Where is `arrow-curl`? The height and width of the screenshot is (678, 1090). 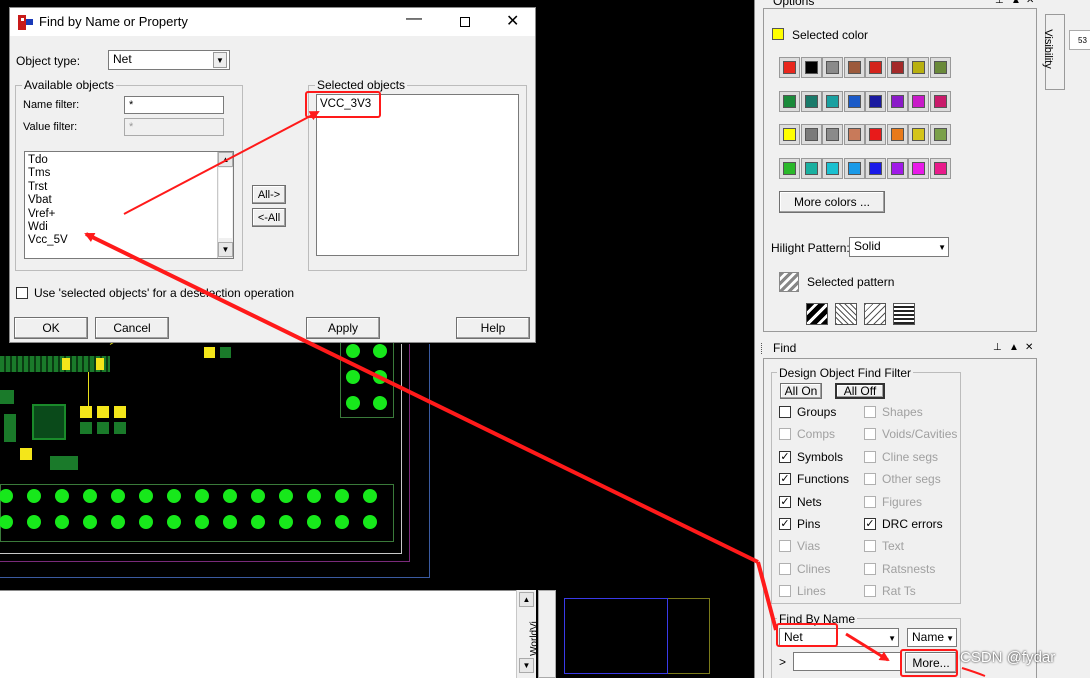 arrow-curl is located at coordinates (973, 672).